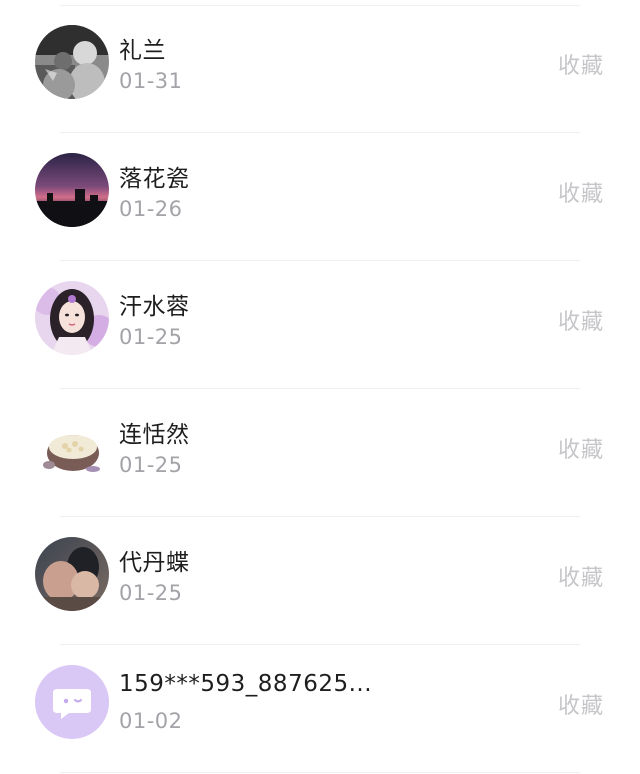 Image resolution: width=640 pixels, height=774 pixels. I want to click on contact-name: 汗水蓉, so click(154, 307).